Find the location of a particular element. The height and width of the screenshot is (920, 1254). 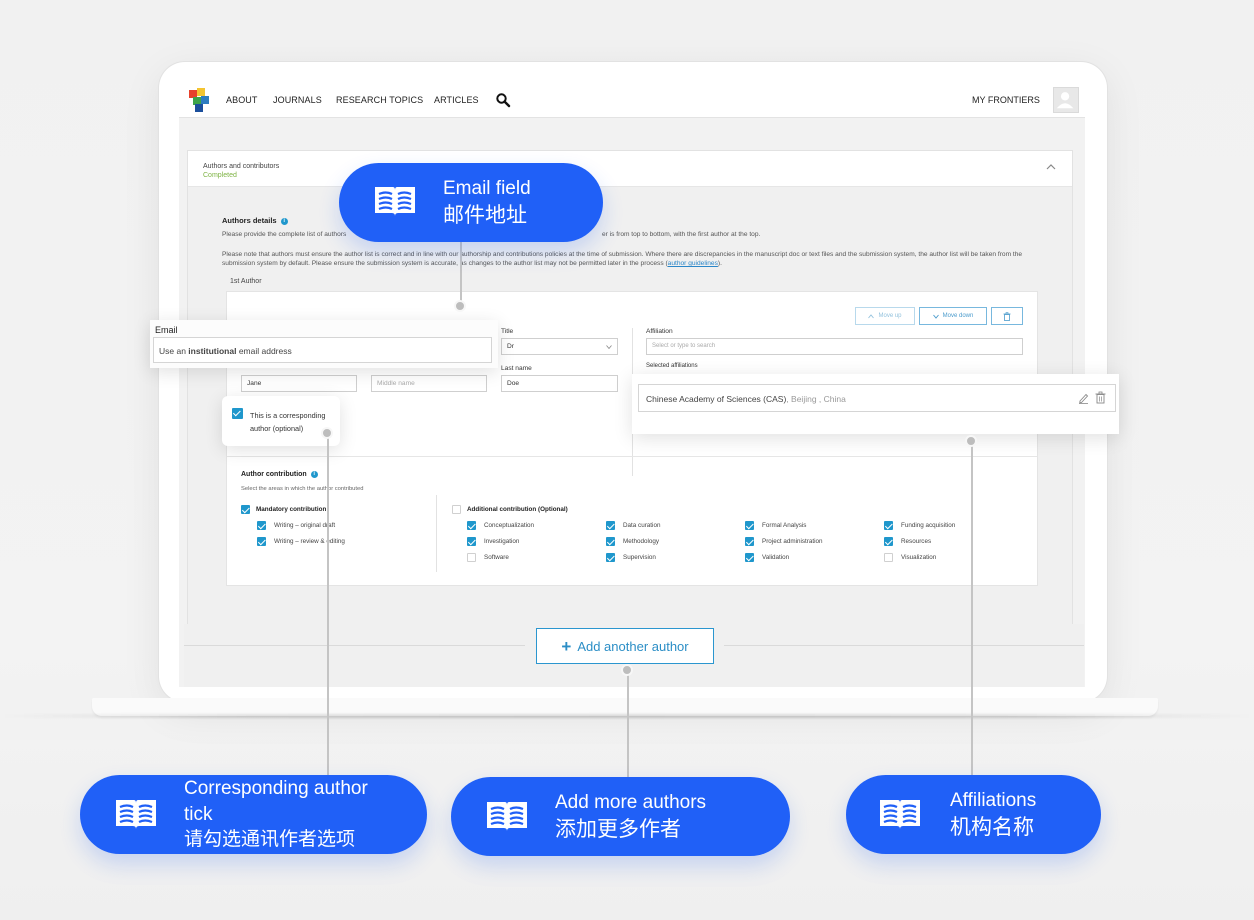

move-down-button: Move down is located at coordinates (953, 316).